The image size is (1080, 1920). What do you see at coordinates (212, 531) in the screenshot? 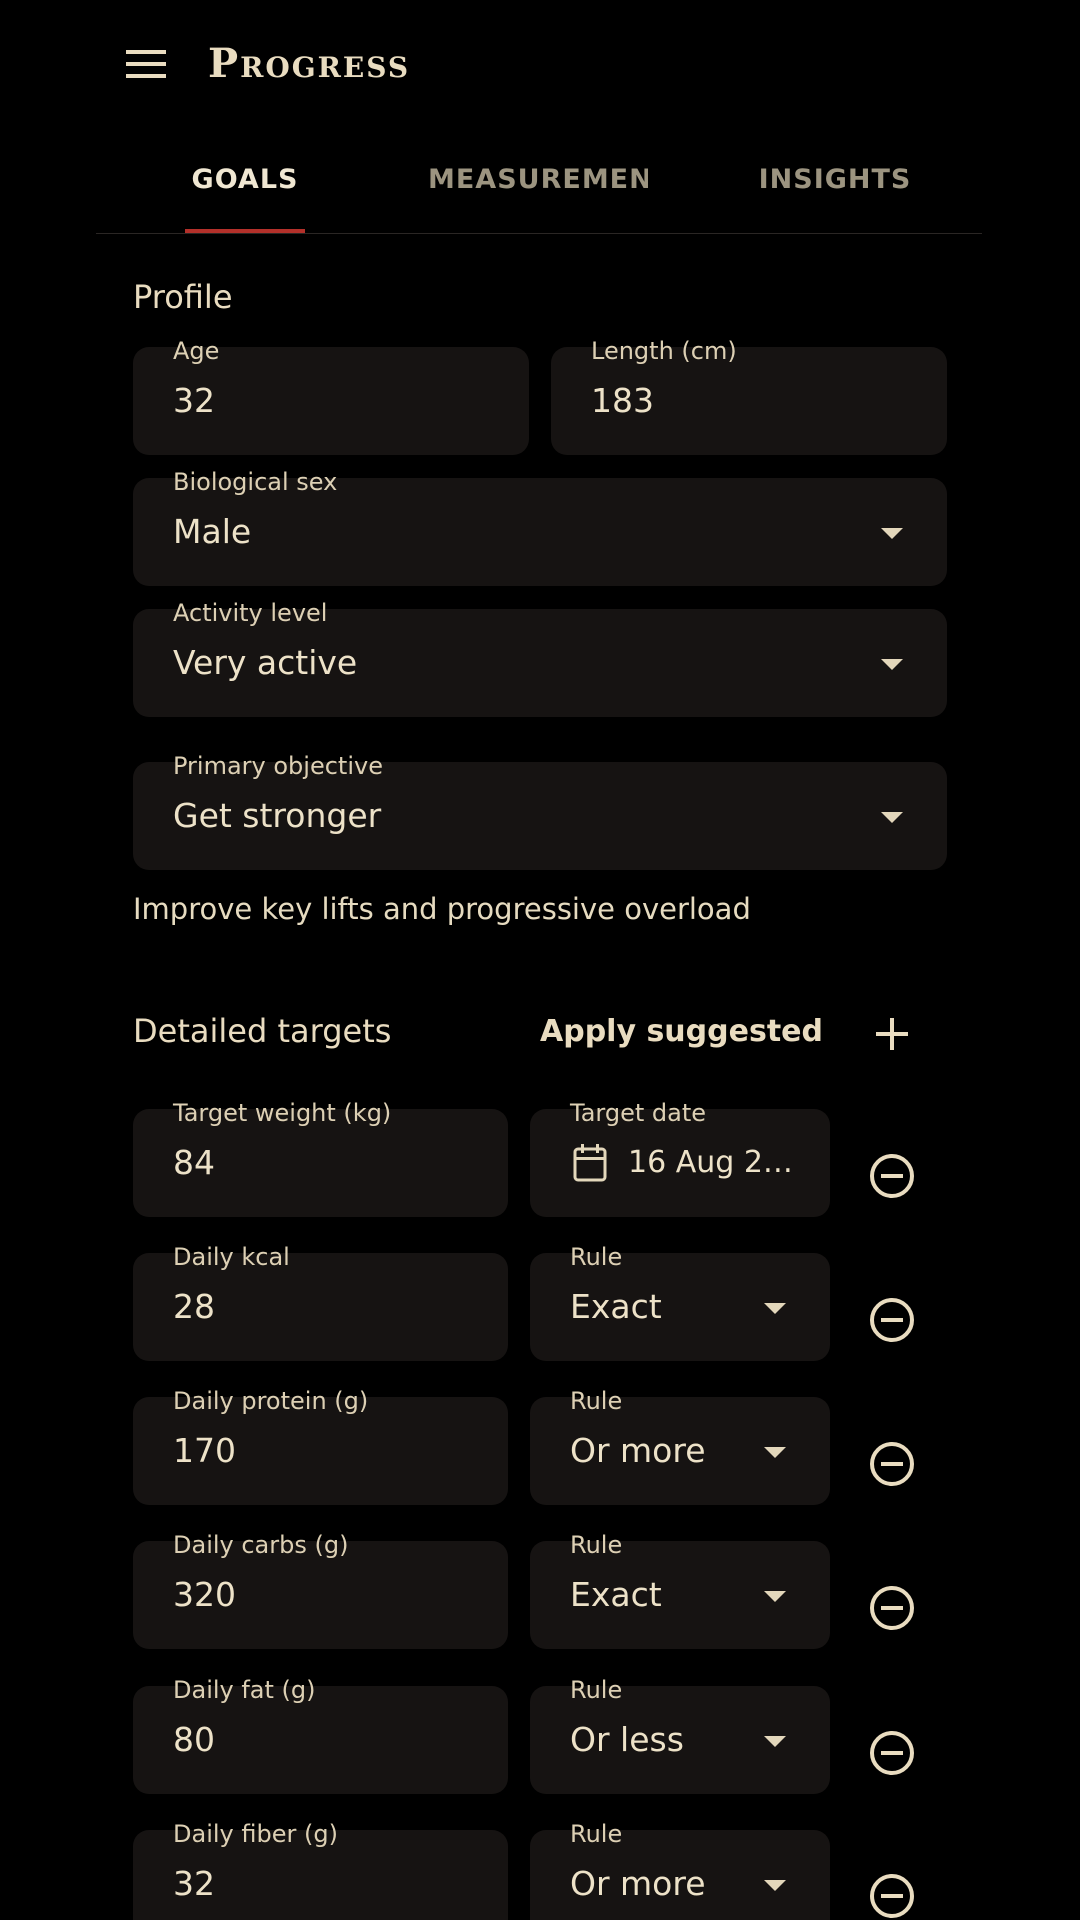
I see `biological-sex-value: Male` at bounding box center [212, 531].